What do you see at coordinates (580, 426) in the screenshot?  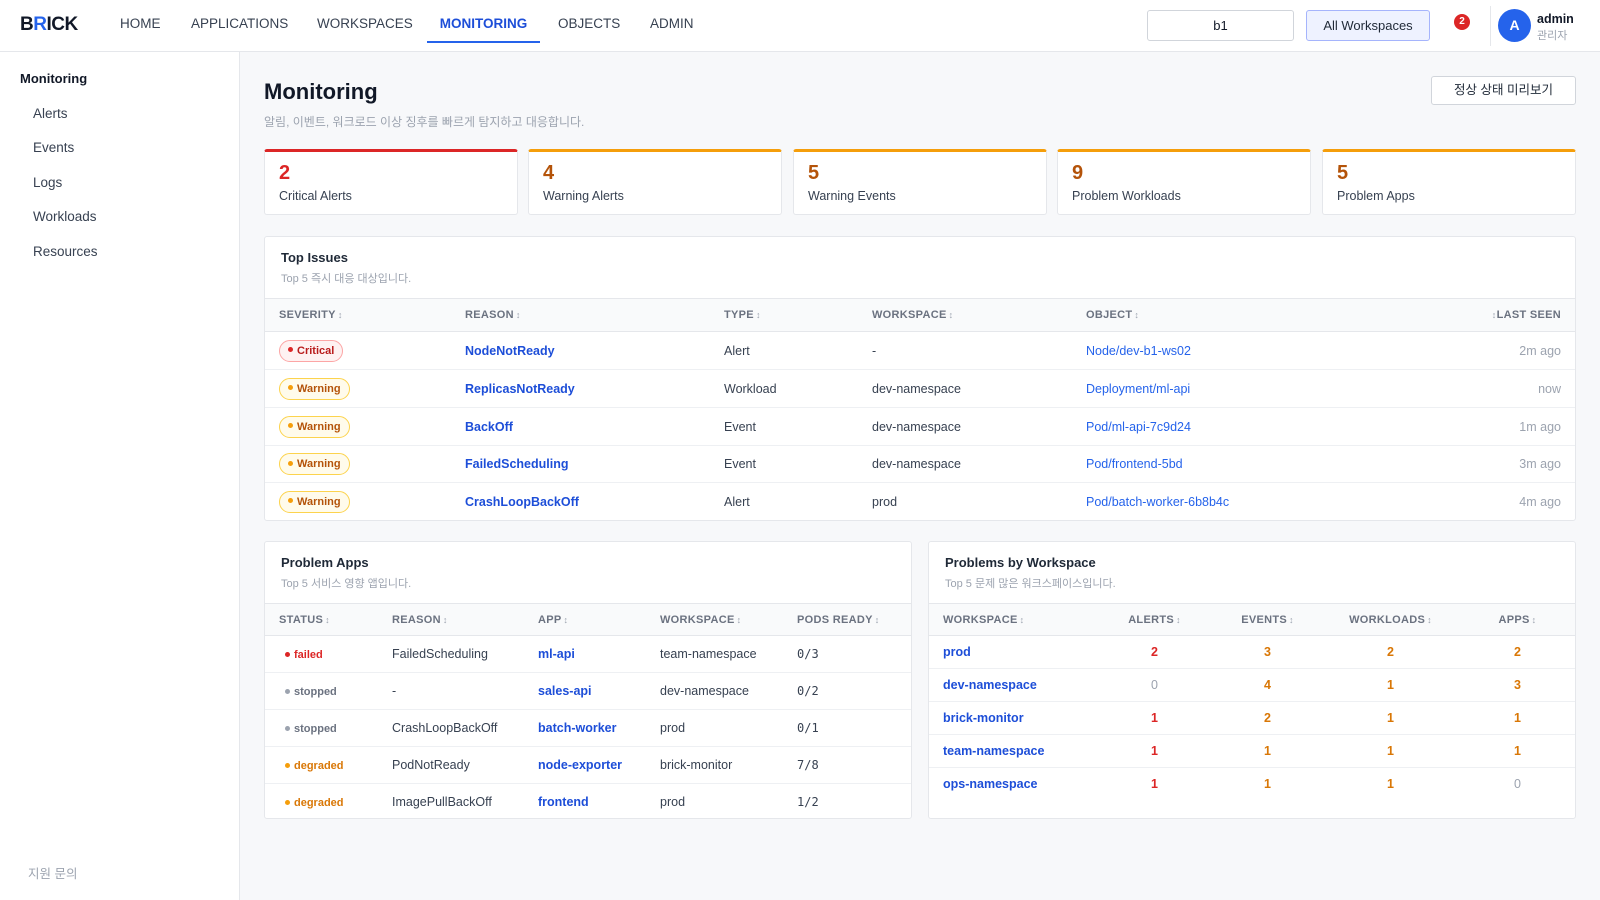 I see `reason-link: BackOff` at bounding box center [580, 426].